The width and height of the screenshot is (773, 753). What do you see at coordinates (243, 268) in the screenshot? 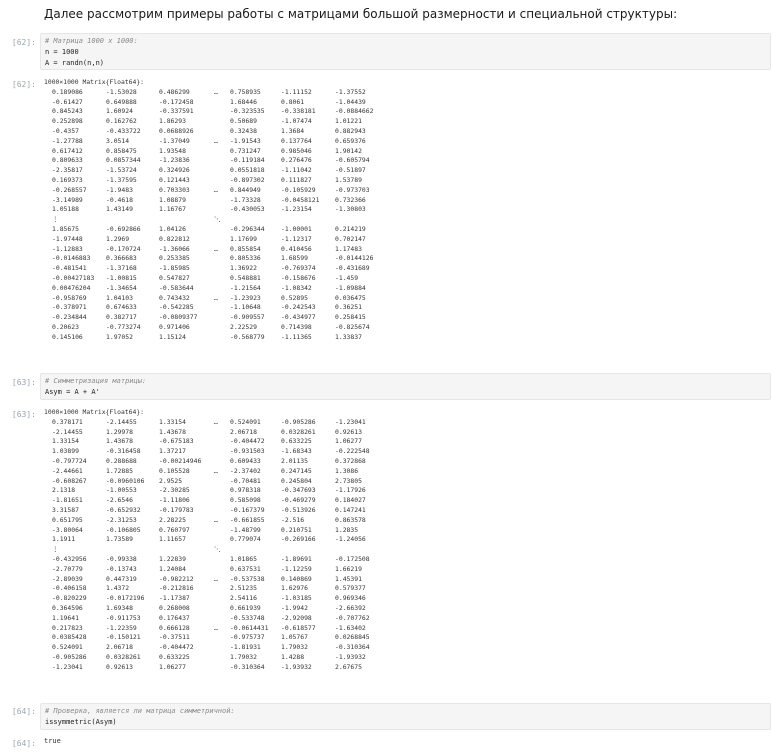
I see `matrix-cell: 1.36922` at bounding box center [243, 268].